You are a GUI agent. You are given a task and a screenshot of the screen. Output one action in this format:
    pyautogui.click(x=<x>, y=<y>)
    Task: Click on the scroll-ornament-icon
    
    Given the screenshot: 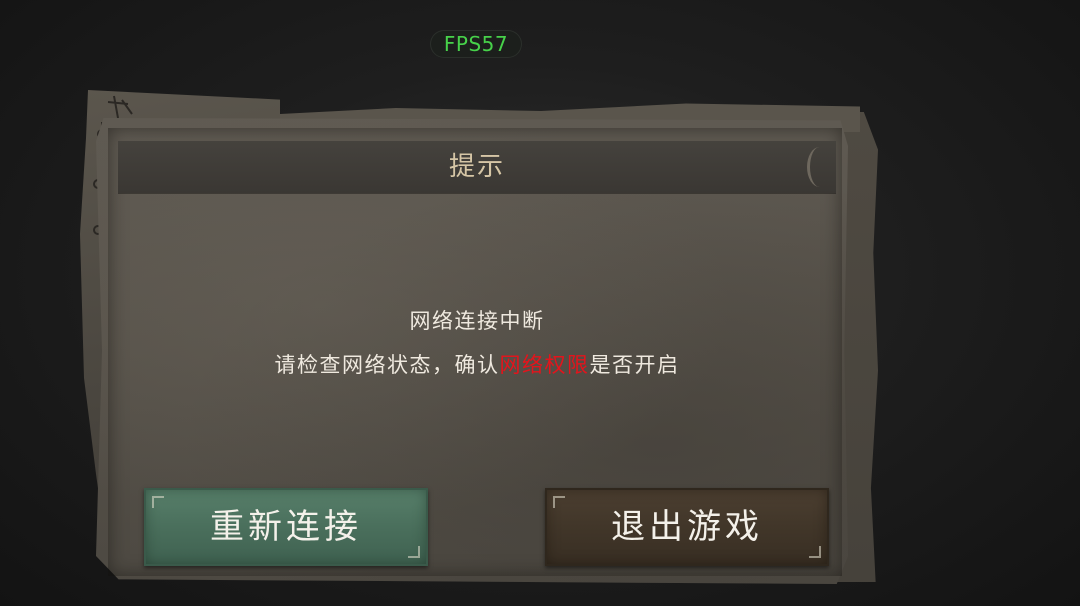 What is the action you would take?
    pyautogui.click(x=819, y=167)
    